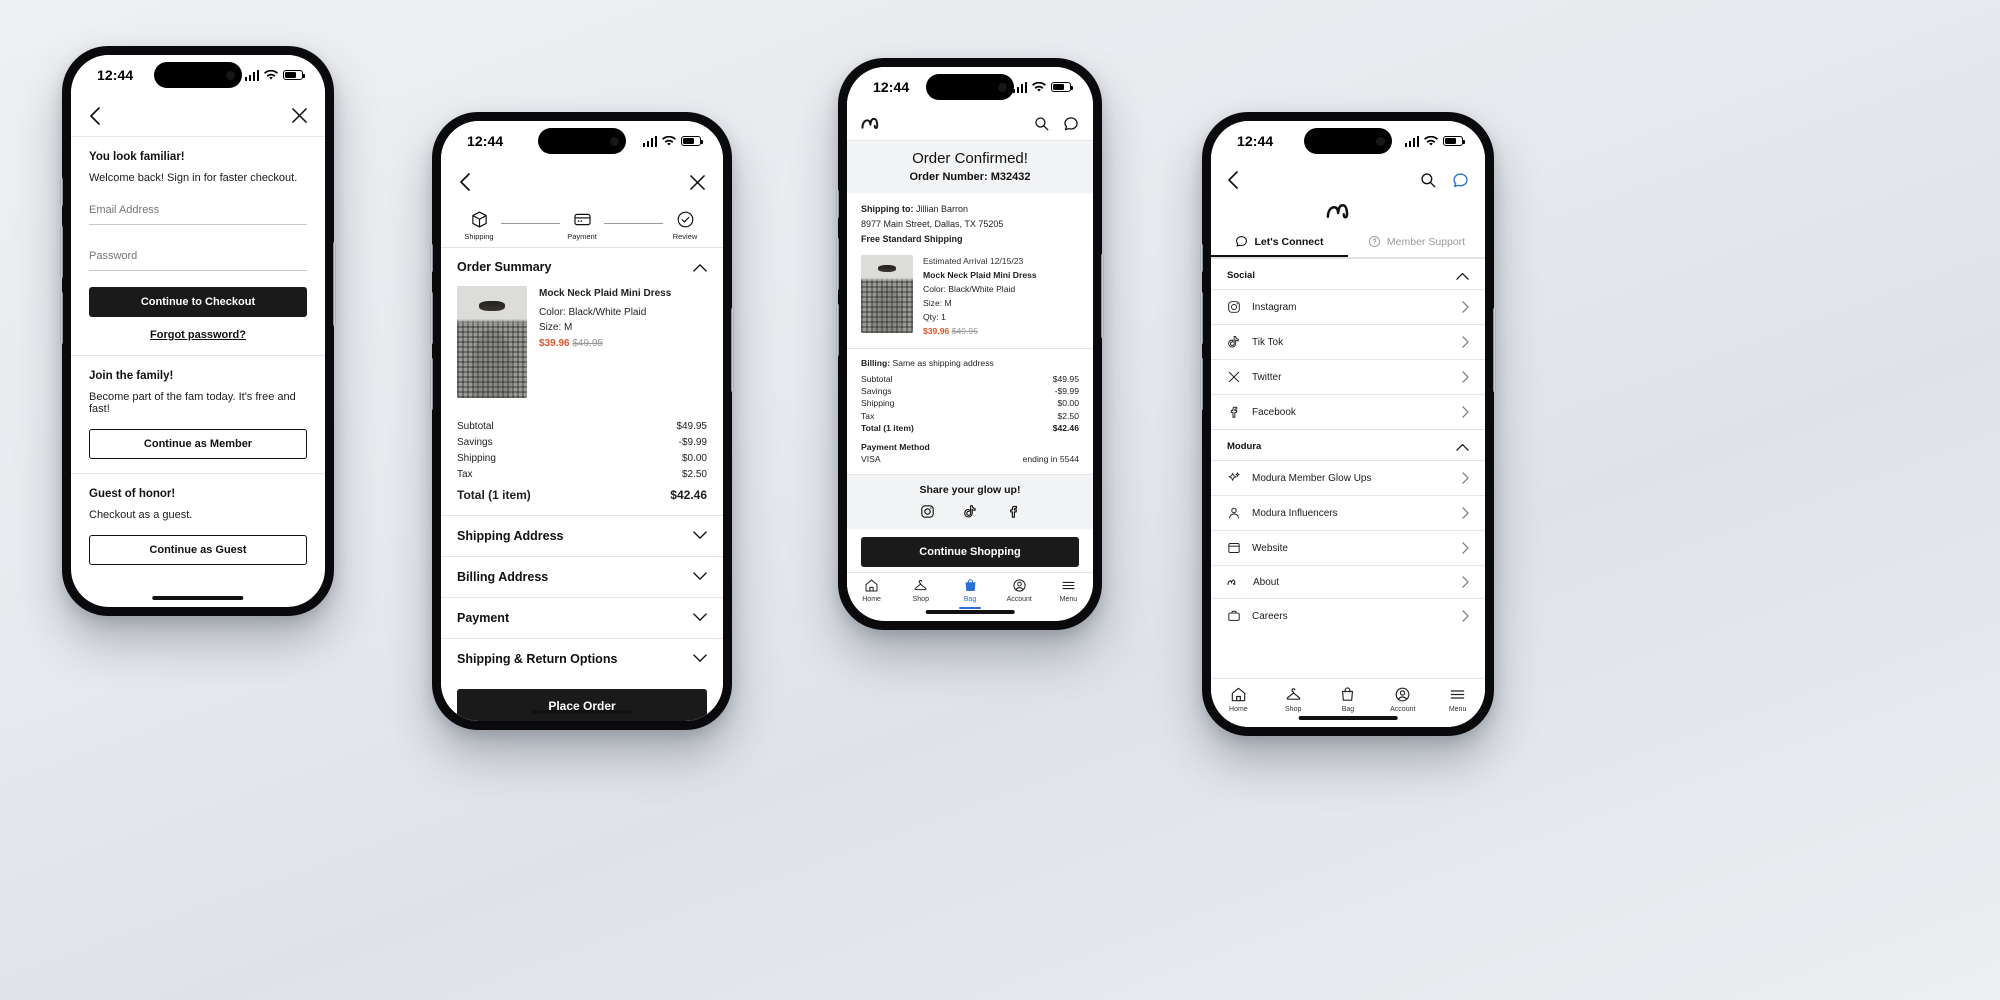  I want to click on list-item-facebook: Facebook, so click(1348, 411).